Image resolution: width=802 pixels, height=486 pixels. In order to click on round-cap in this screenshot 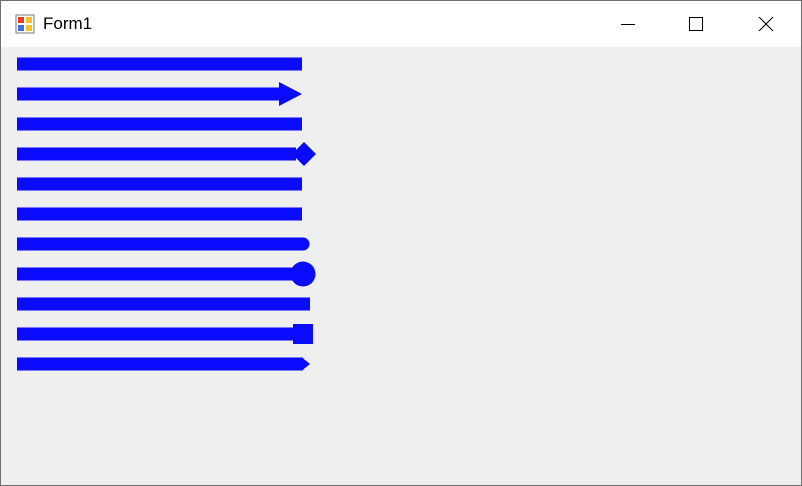, I will do `click(303, 244)`.